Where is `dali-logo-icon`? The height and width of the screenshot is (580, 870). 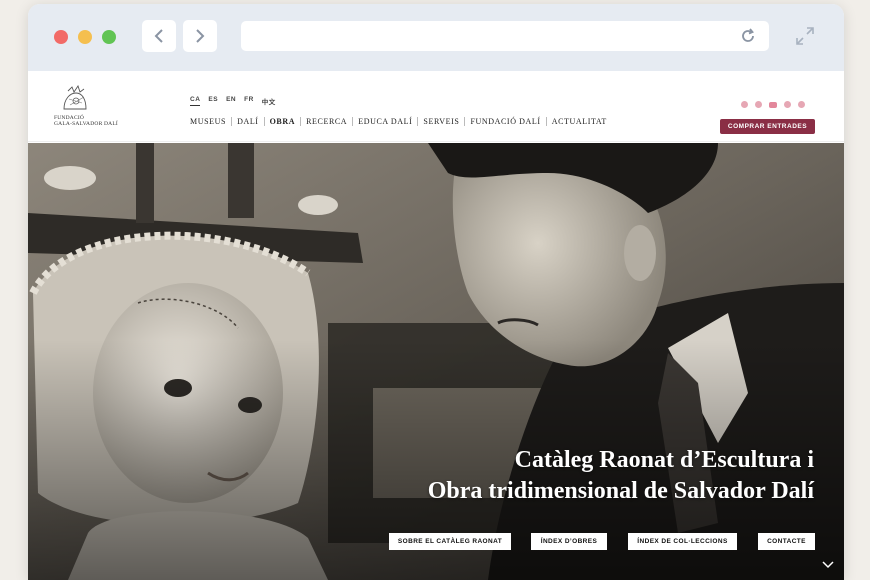 dali-logo-icon is located at coordinates (75, 97).